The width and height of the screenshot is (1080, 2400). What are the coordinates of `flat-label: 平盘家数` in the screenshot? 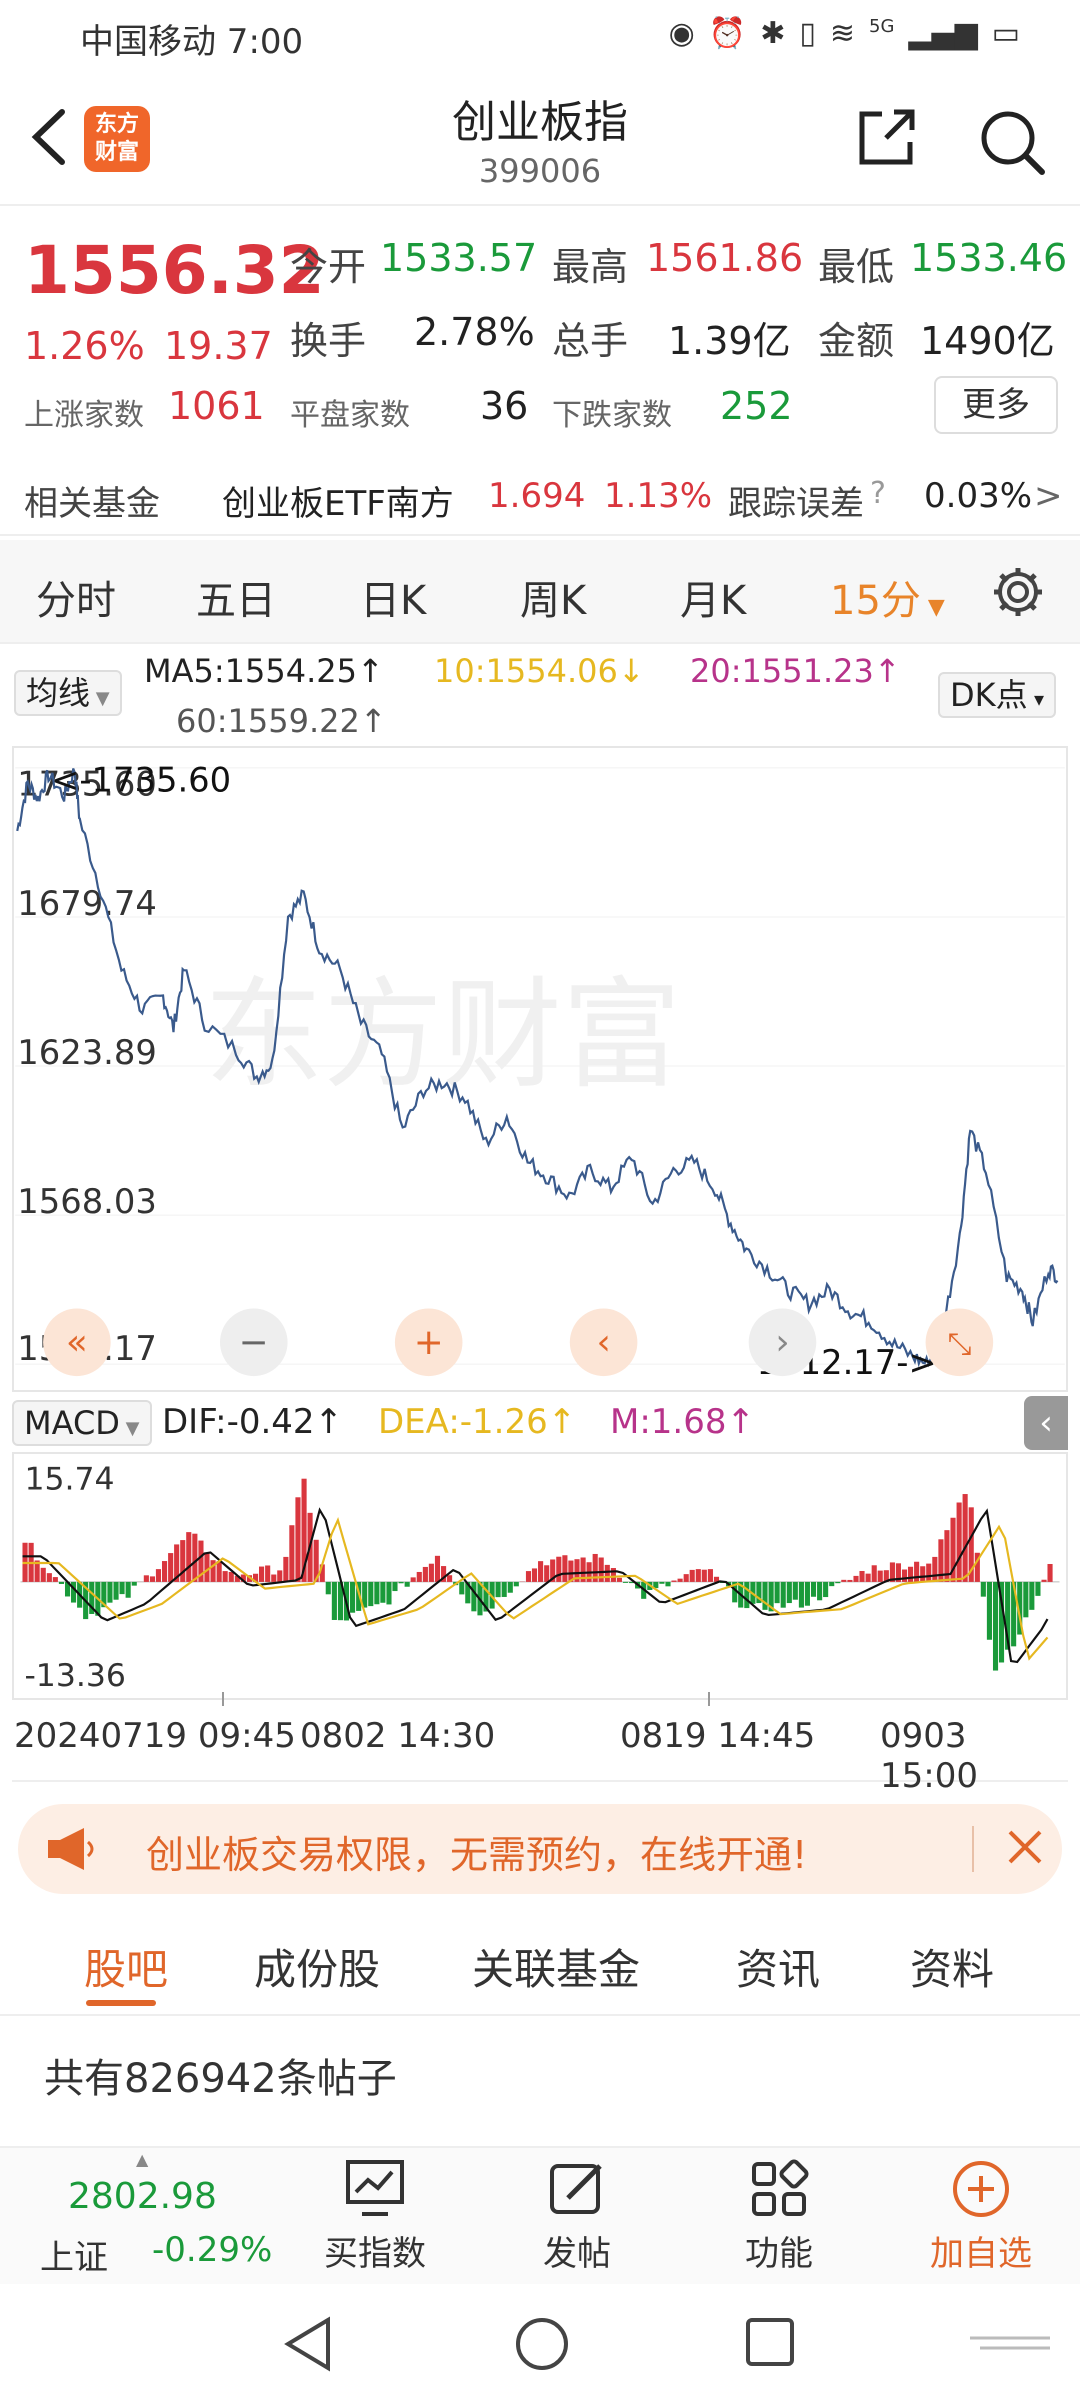 It's located at (350, 415).